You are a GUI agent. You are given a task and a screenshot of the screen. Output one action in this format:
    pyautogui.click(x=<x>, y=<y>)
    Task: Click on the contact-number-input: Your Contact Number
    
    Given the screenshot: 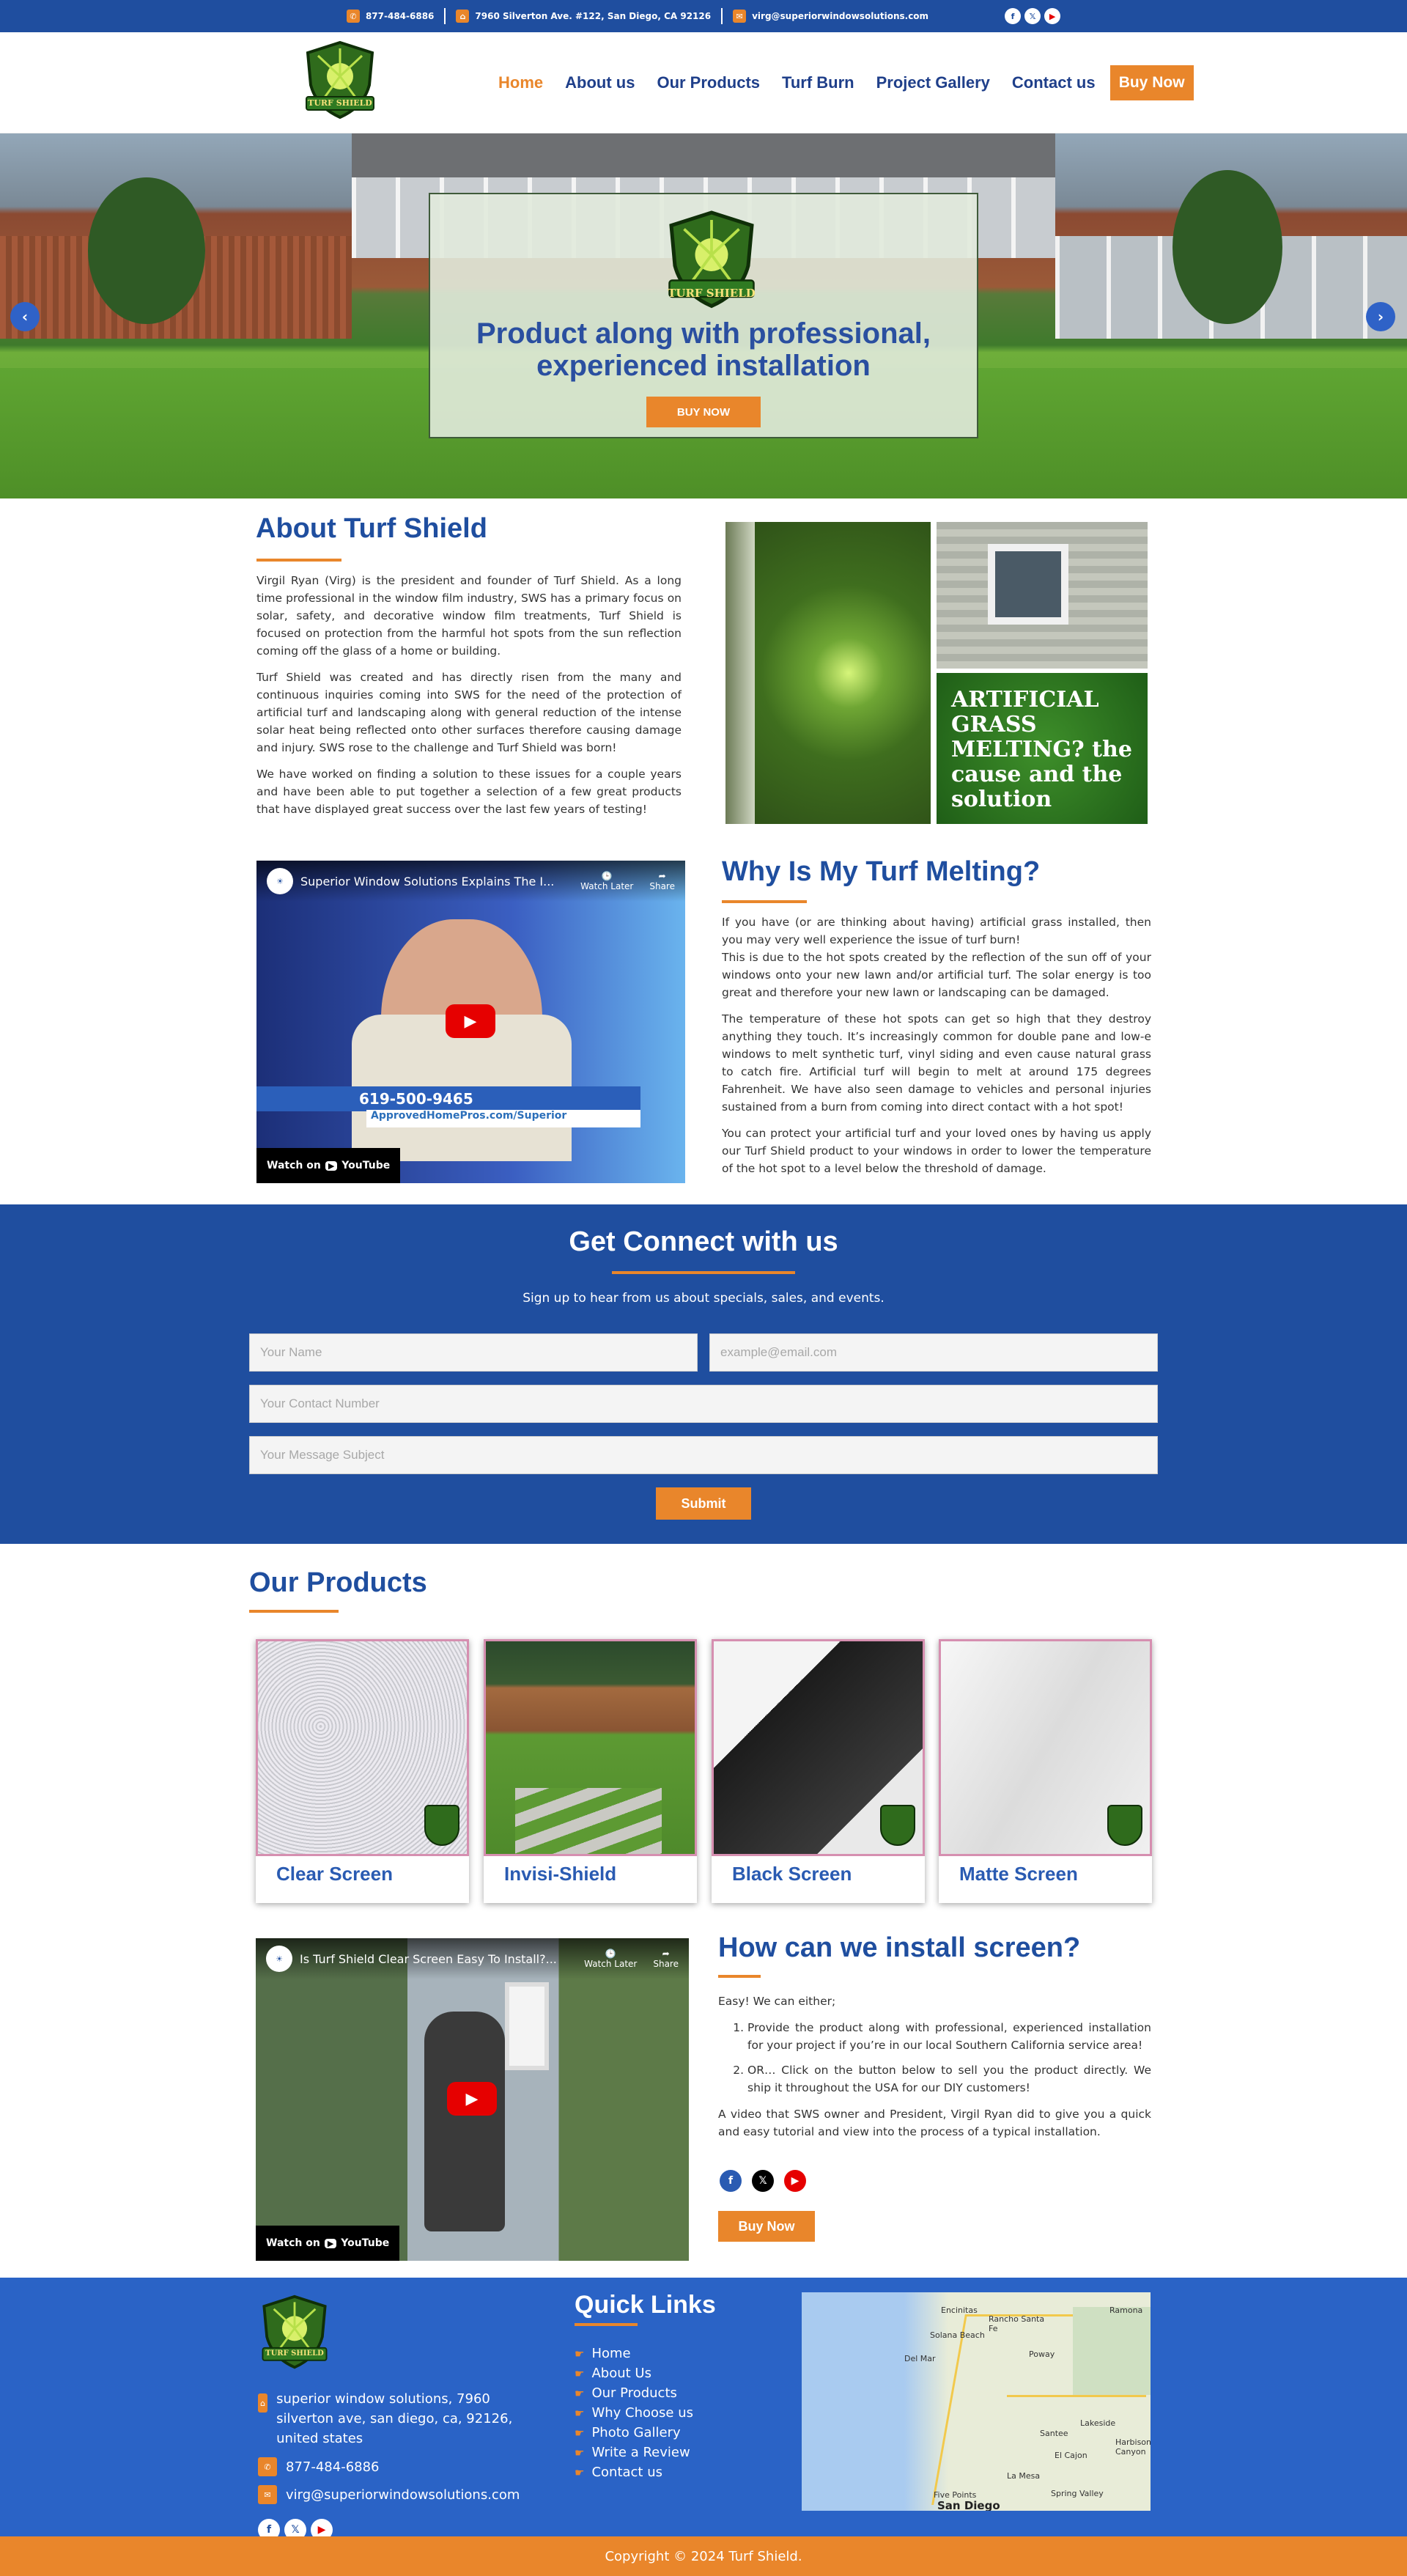 What is the action you would take?
    pyautogui.click(x=703, y=1404)
    